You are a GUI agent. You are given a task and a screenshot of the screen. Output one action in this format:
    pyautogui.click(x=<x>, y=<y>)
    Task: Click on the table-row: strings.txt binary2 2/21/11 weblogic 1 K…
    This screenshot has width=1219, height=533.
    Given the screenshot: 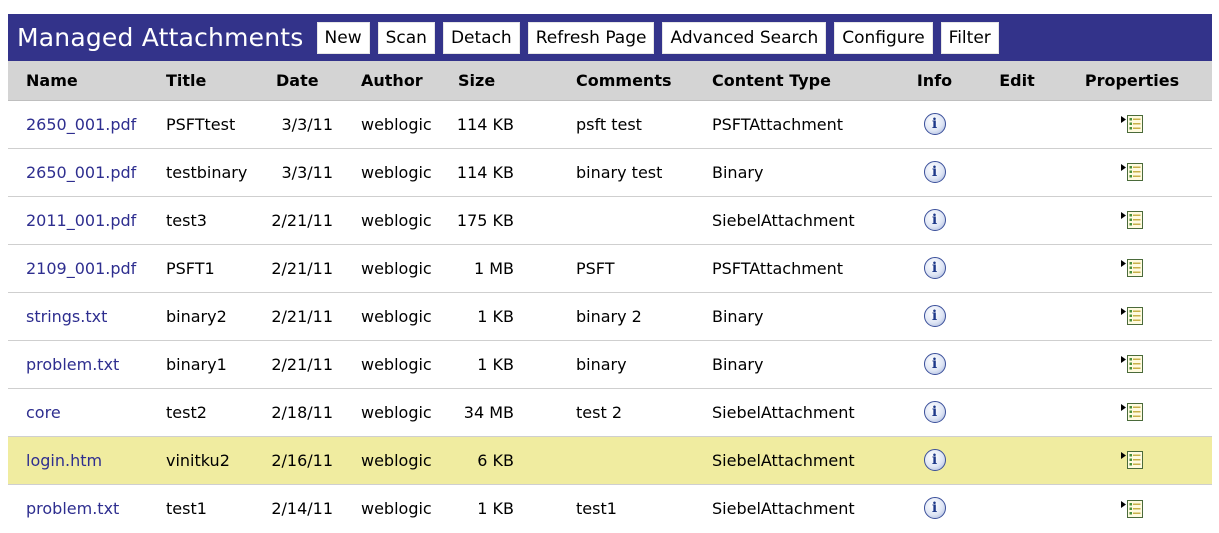 What is the action you would take?
    pyautogui.click(x=610, y=316)
    